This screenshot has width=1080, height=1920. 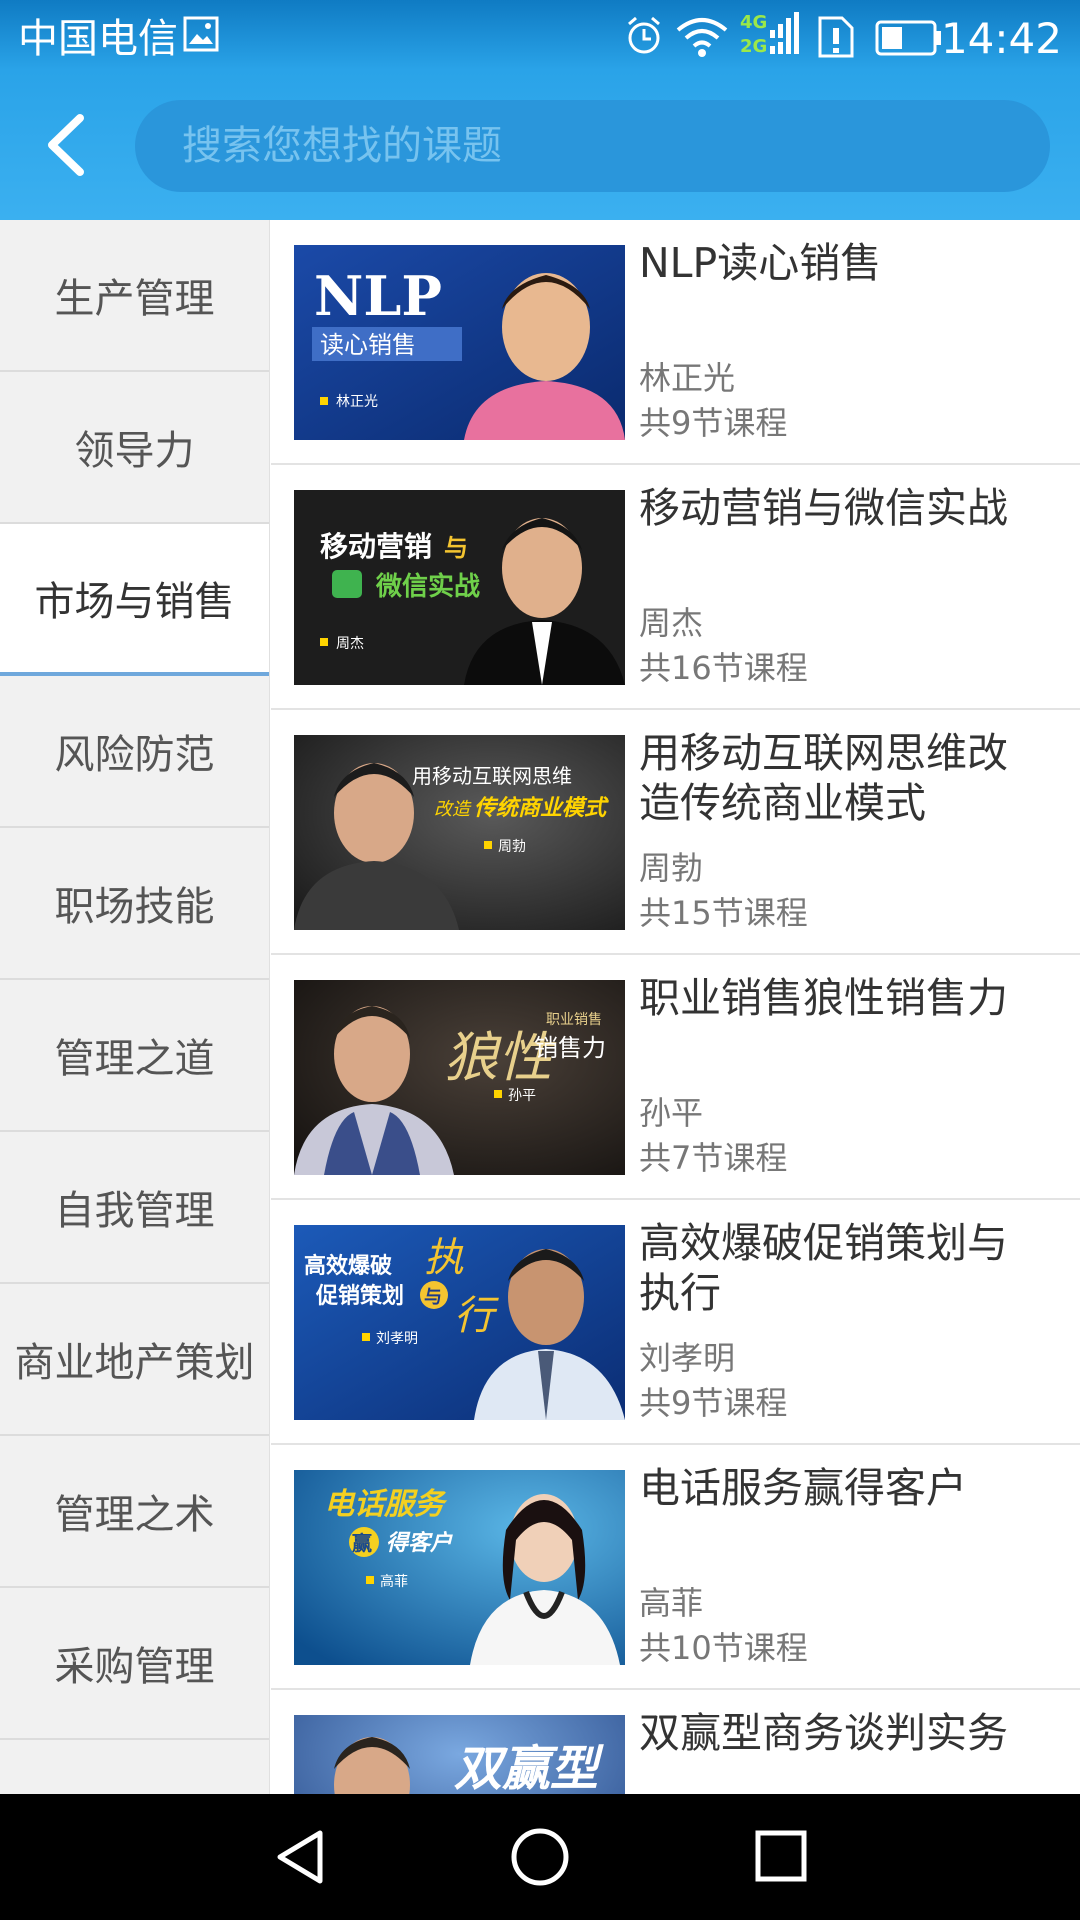 What do you see at coordinates (134, 1664) in the screenshot?
I see `sidebar-item-procurement: 采购管理` at bounding box center [134, 1664].